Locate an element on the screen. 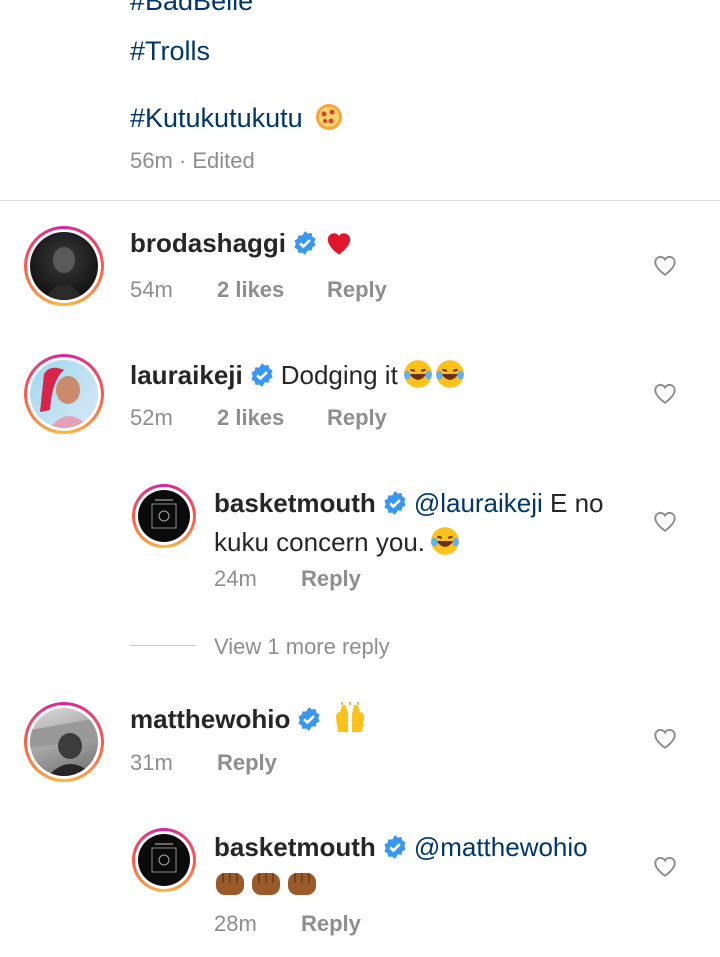 This screenshot has width=720, height=957. comment-text: kuku concern you. is located at coordinates (320, 542).